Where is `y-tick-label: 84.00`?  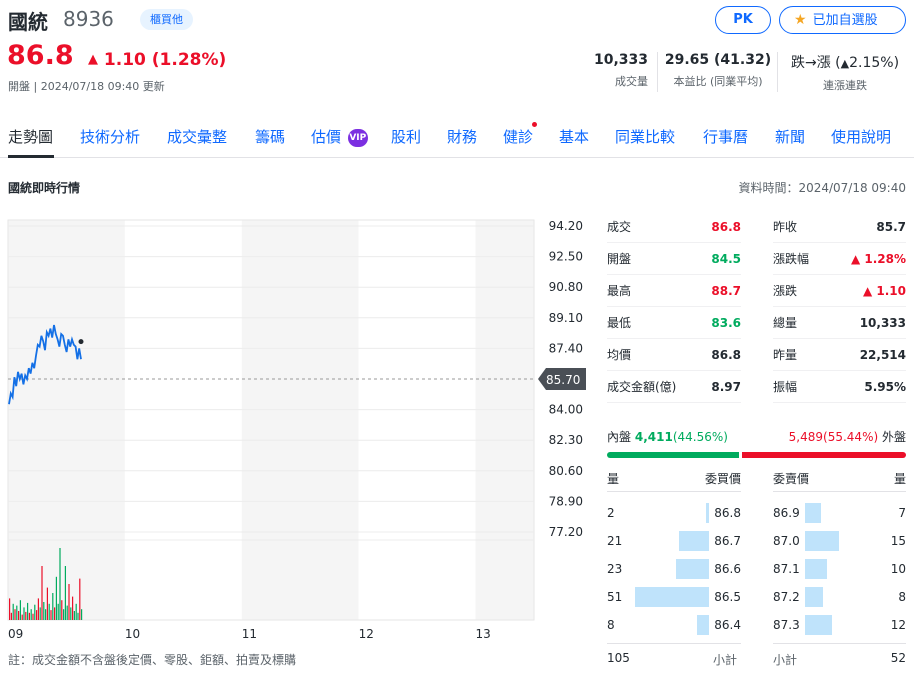
y-tick-label: 84.00 is located at coordinates (566, 410).